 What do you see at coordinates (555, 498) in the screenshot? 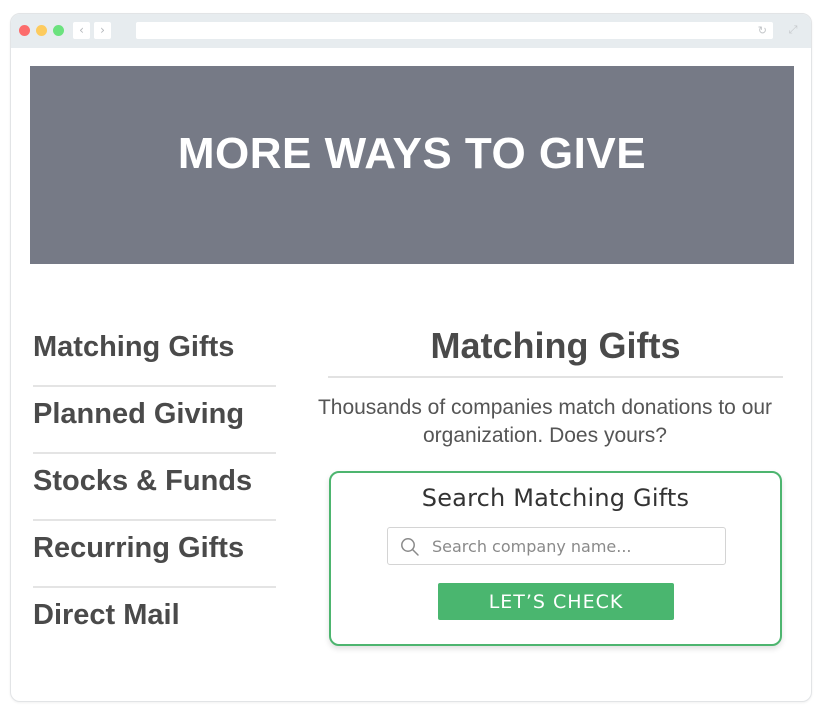
I see `search-card-title: Search Matching Gifts` at bounding box center [555, 498].